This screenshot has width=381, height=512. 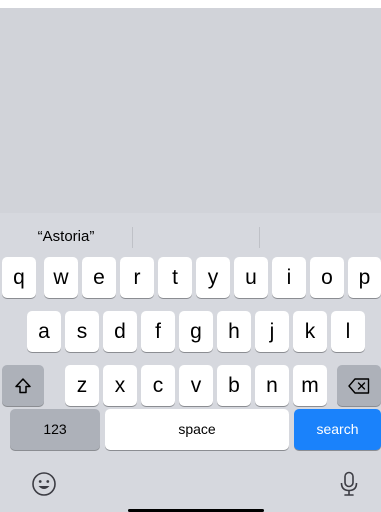 What do you see at coordinates (359, 385) in the screenshot?
I see `delete-key` at bounding box center [359, 385].